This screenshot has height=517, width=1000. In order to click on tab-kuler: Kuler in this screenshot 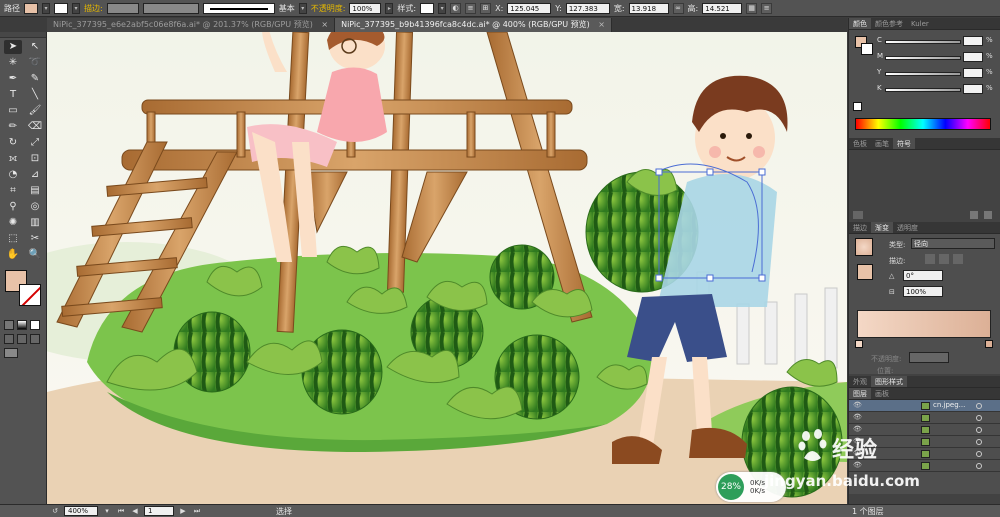, I will do `click(920, 23)`.